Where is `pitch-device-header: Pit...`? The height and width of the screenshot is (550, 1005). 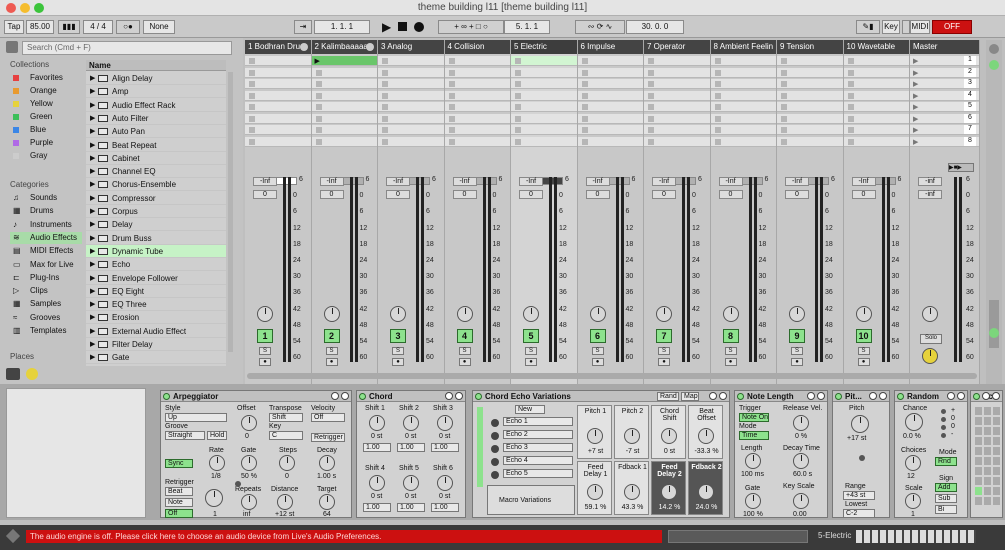 pitch-device-header: Pit... is located at coordinates (861, 396).